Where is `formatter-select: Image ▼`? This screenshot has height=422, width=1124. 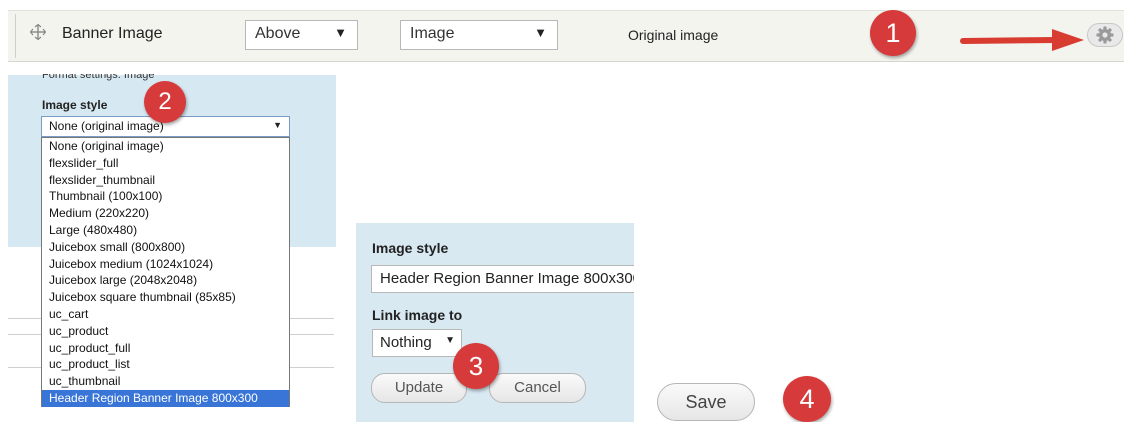 formatter-select: Image ▼ is located at coordinates (479, 35).